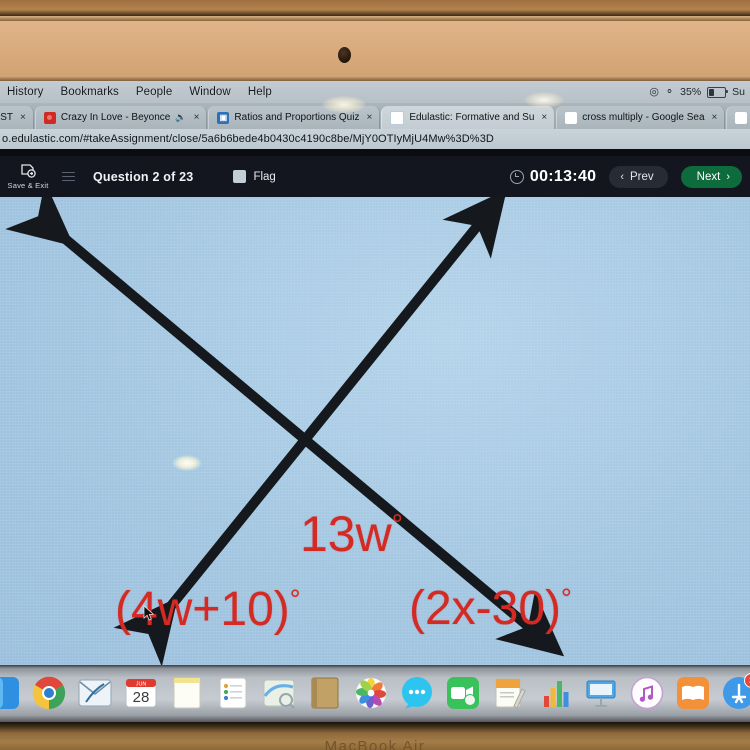 This screenshot has height=750, width=750. I want to click on tab-mute-icon: 🔈, so click(180, 117).